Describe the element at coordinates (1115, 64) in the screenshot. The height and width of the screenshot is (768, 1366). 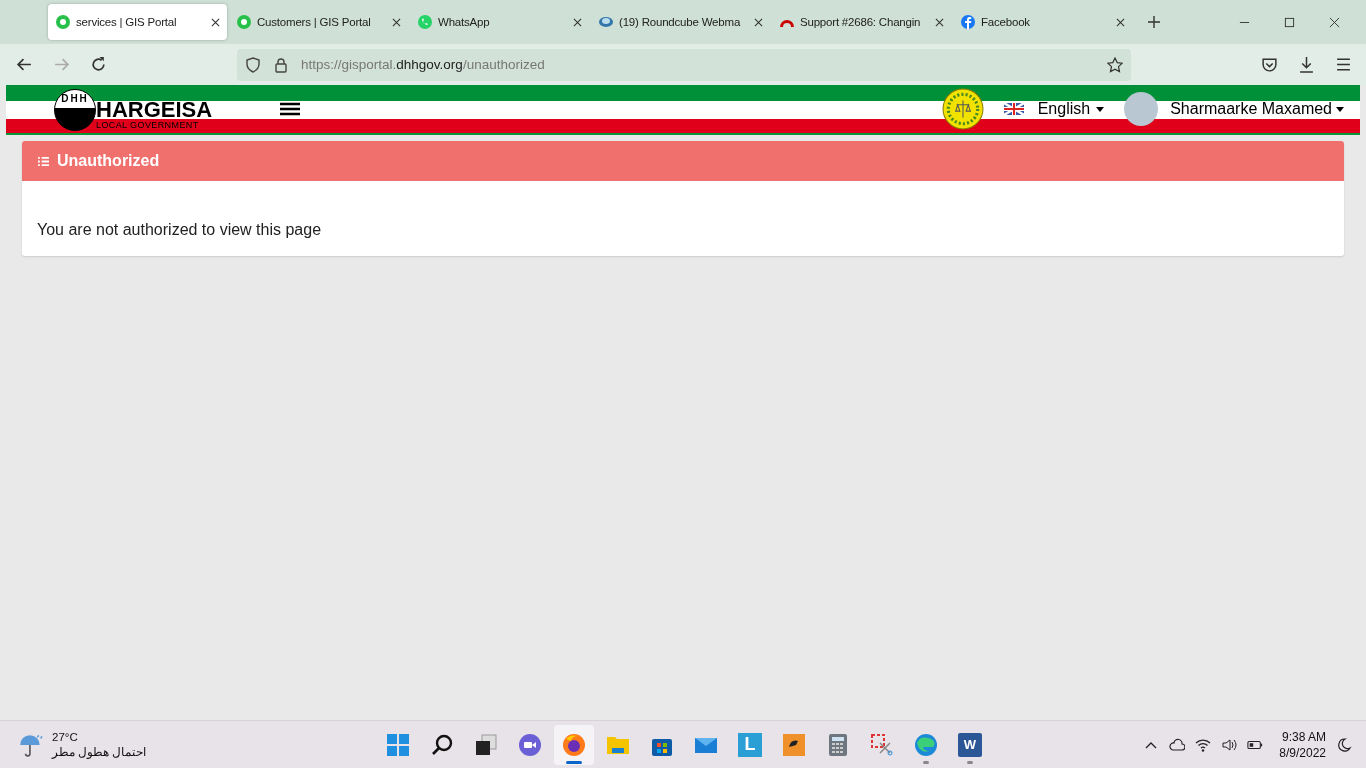
I see `star-icon` at that location.